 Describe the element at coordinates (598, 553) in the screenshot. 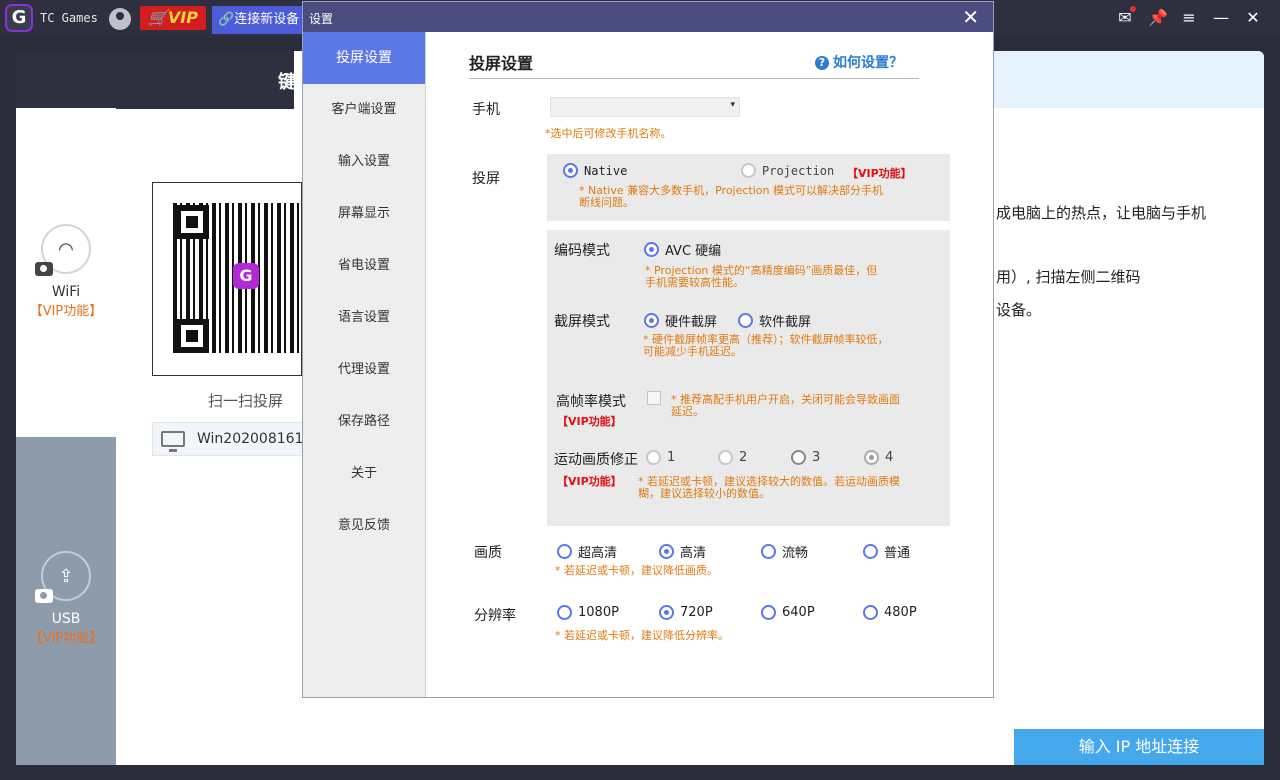

I see `quality-uhd-label: 超高清` at that location.